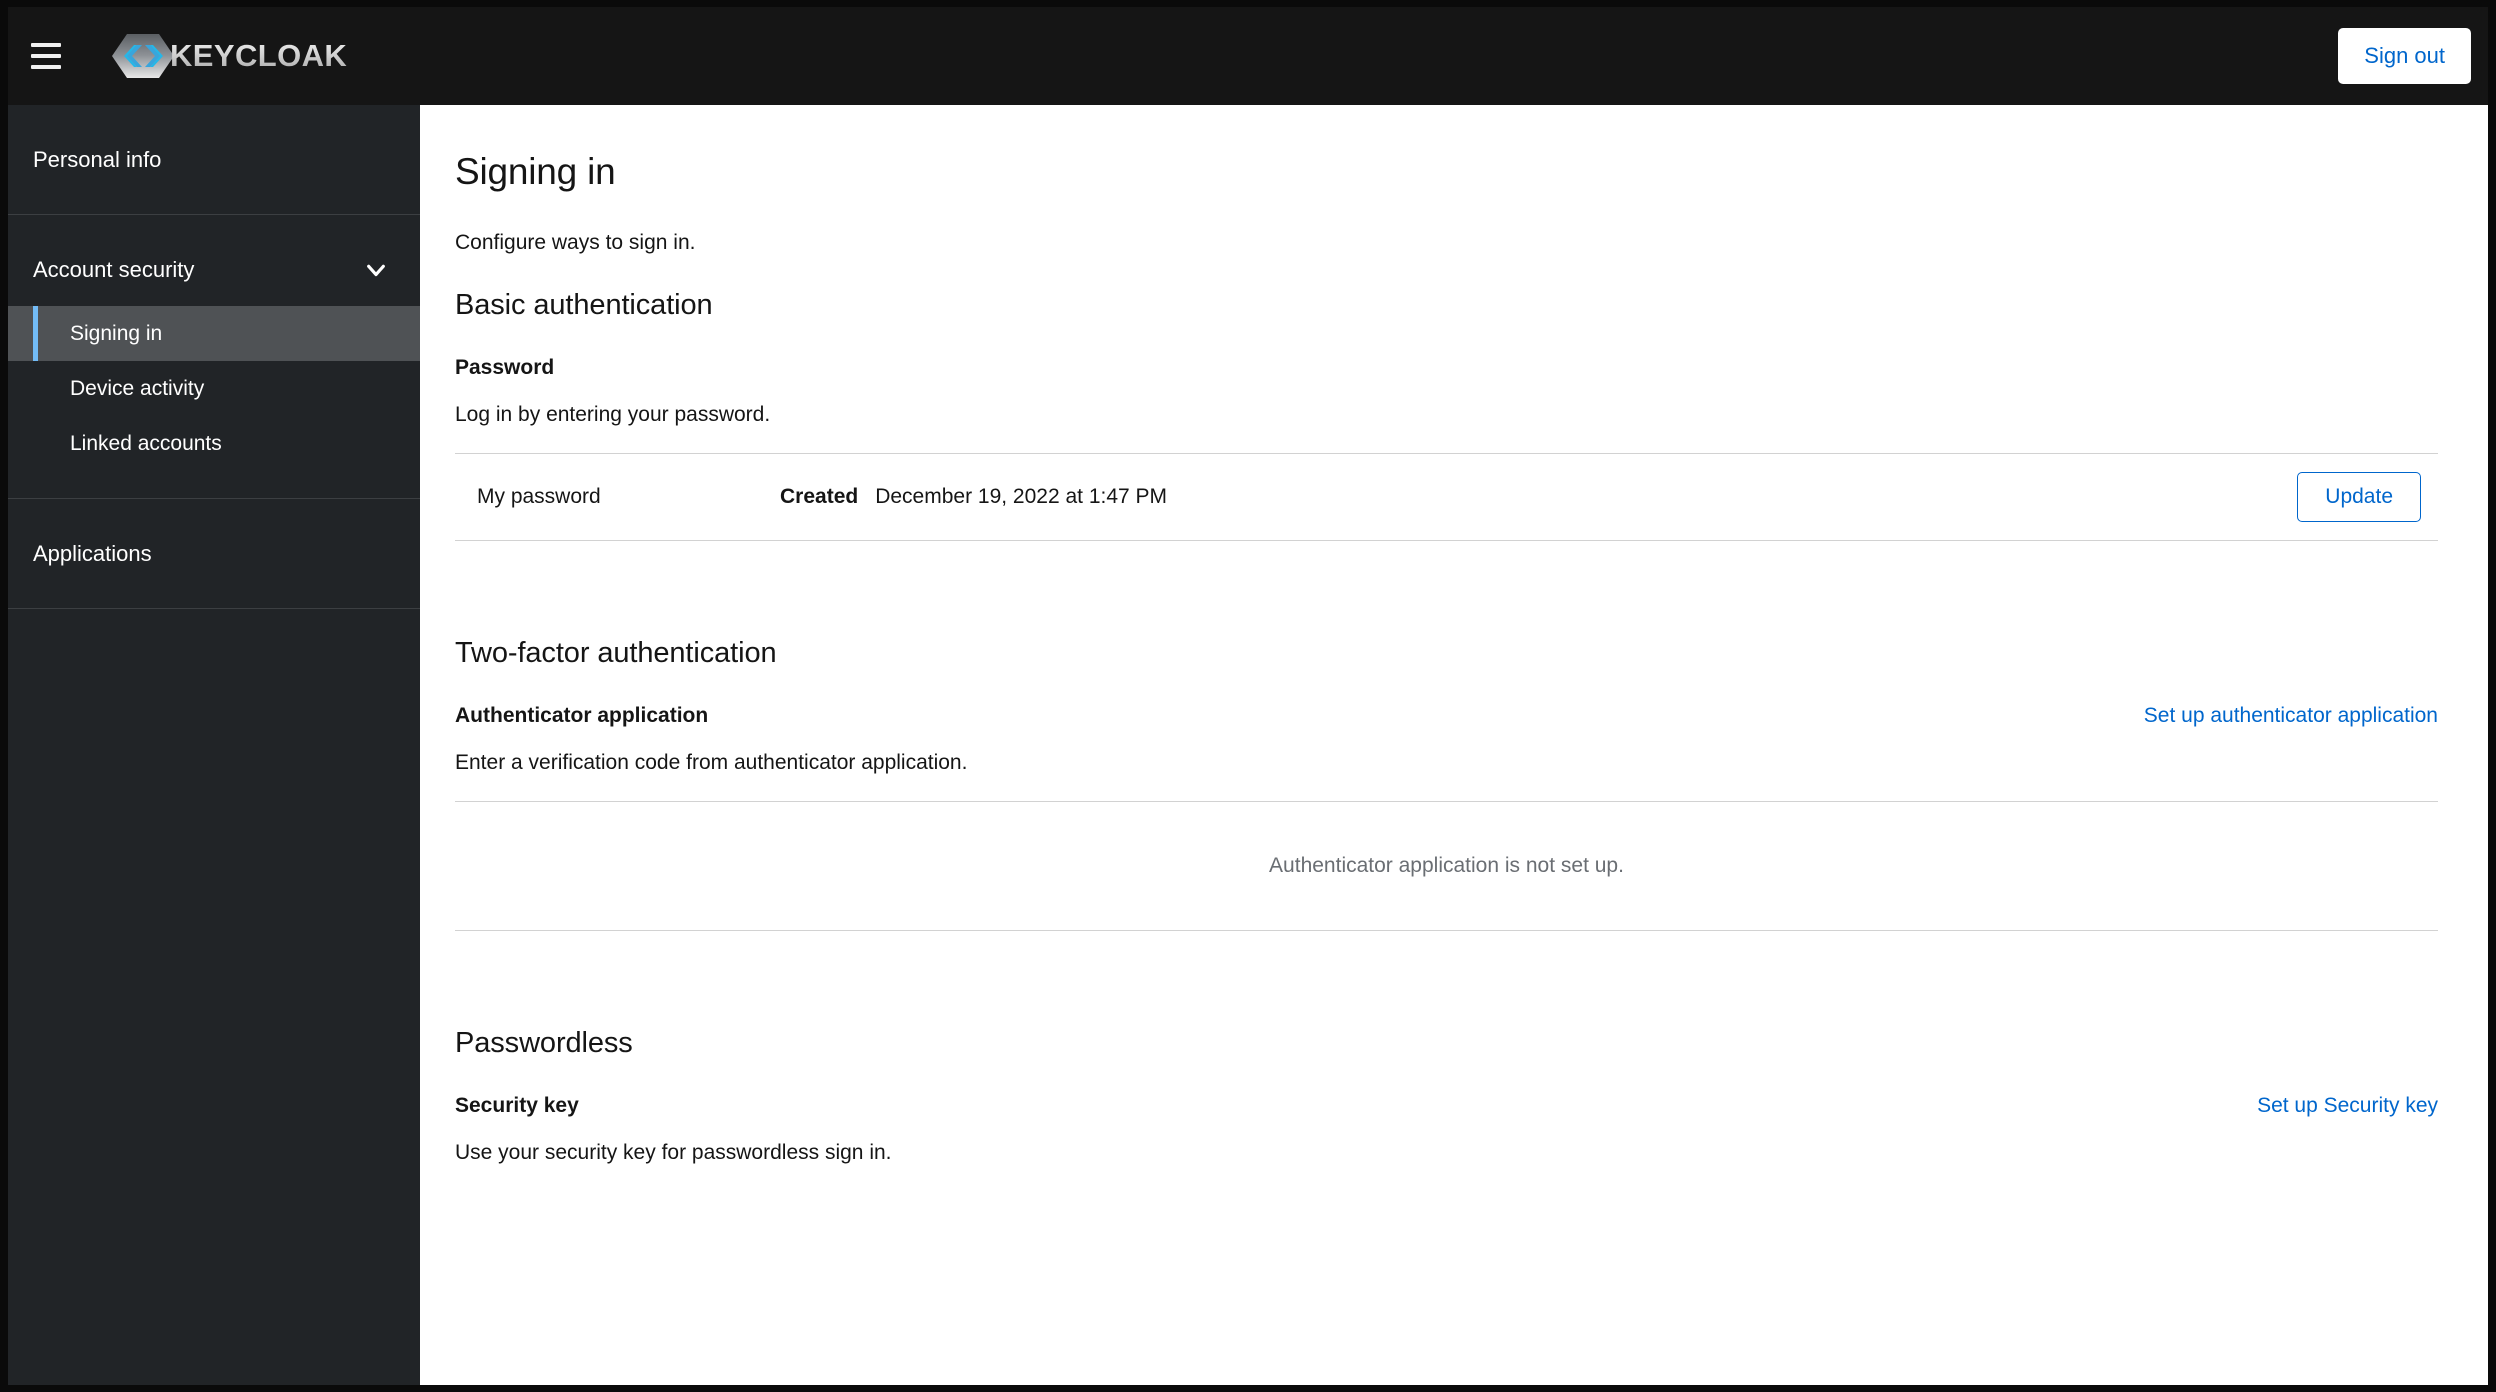 The height and width of the screenshot is (1392, 2496). I want to click on hamburger-menu-icon, so click(46, 56).